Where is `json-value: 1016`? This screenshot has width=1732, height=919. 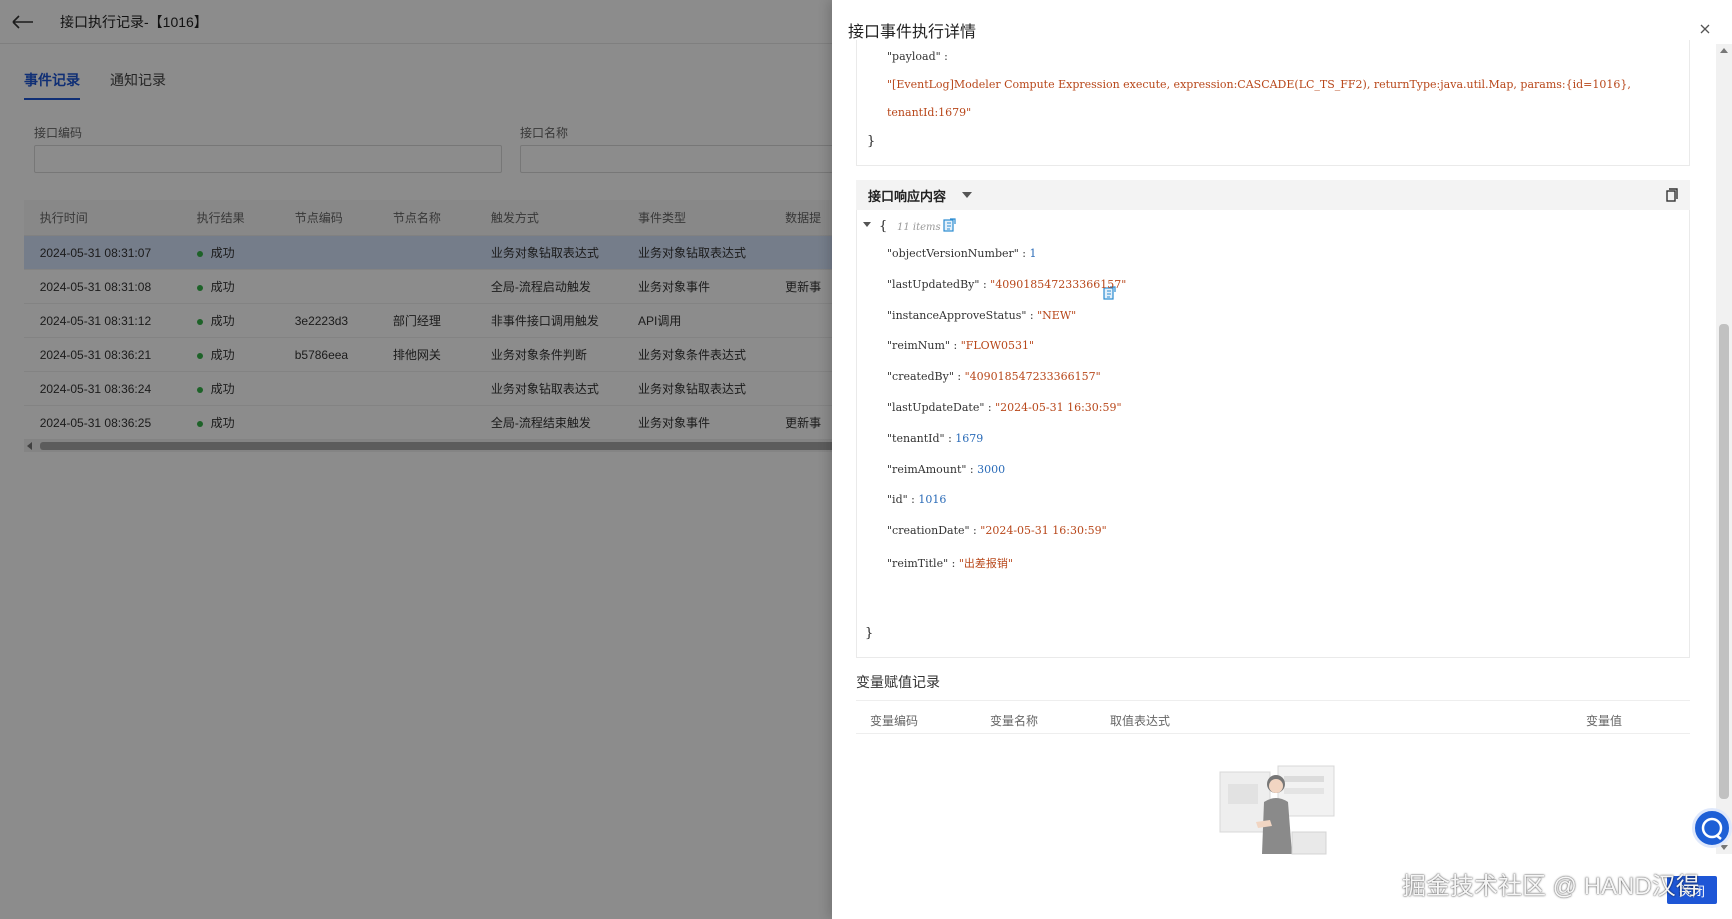
json-value: 1016 is located at coordinates (932, 499).